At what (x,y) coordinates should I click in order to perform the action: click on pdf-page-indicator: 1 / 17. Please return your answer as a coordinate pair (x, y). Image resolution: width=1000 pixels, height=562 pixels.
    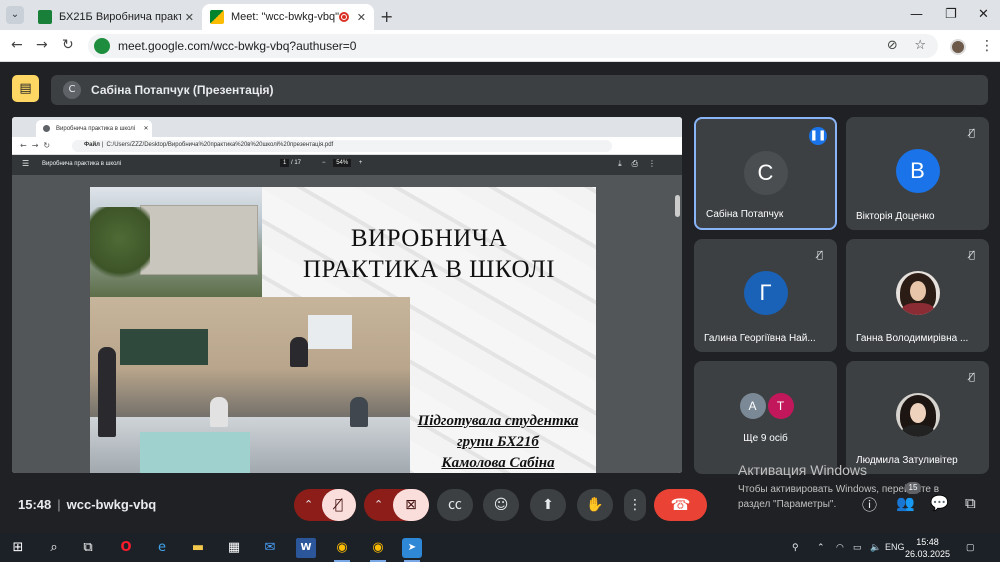
    Looking at the image, I should click on (291, 163).